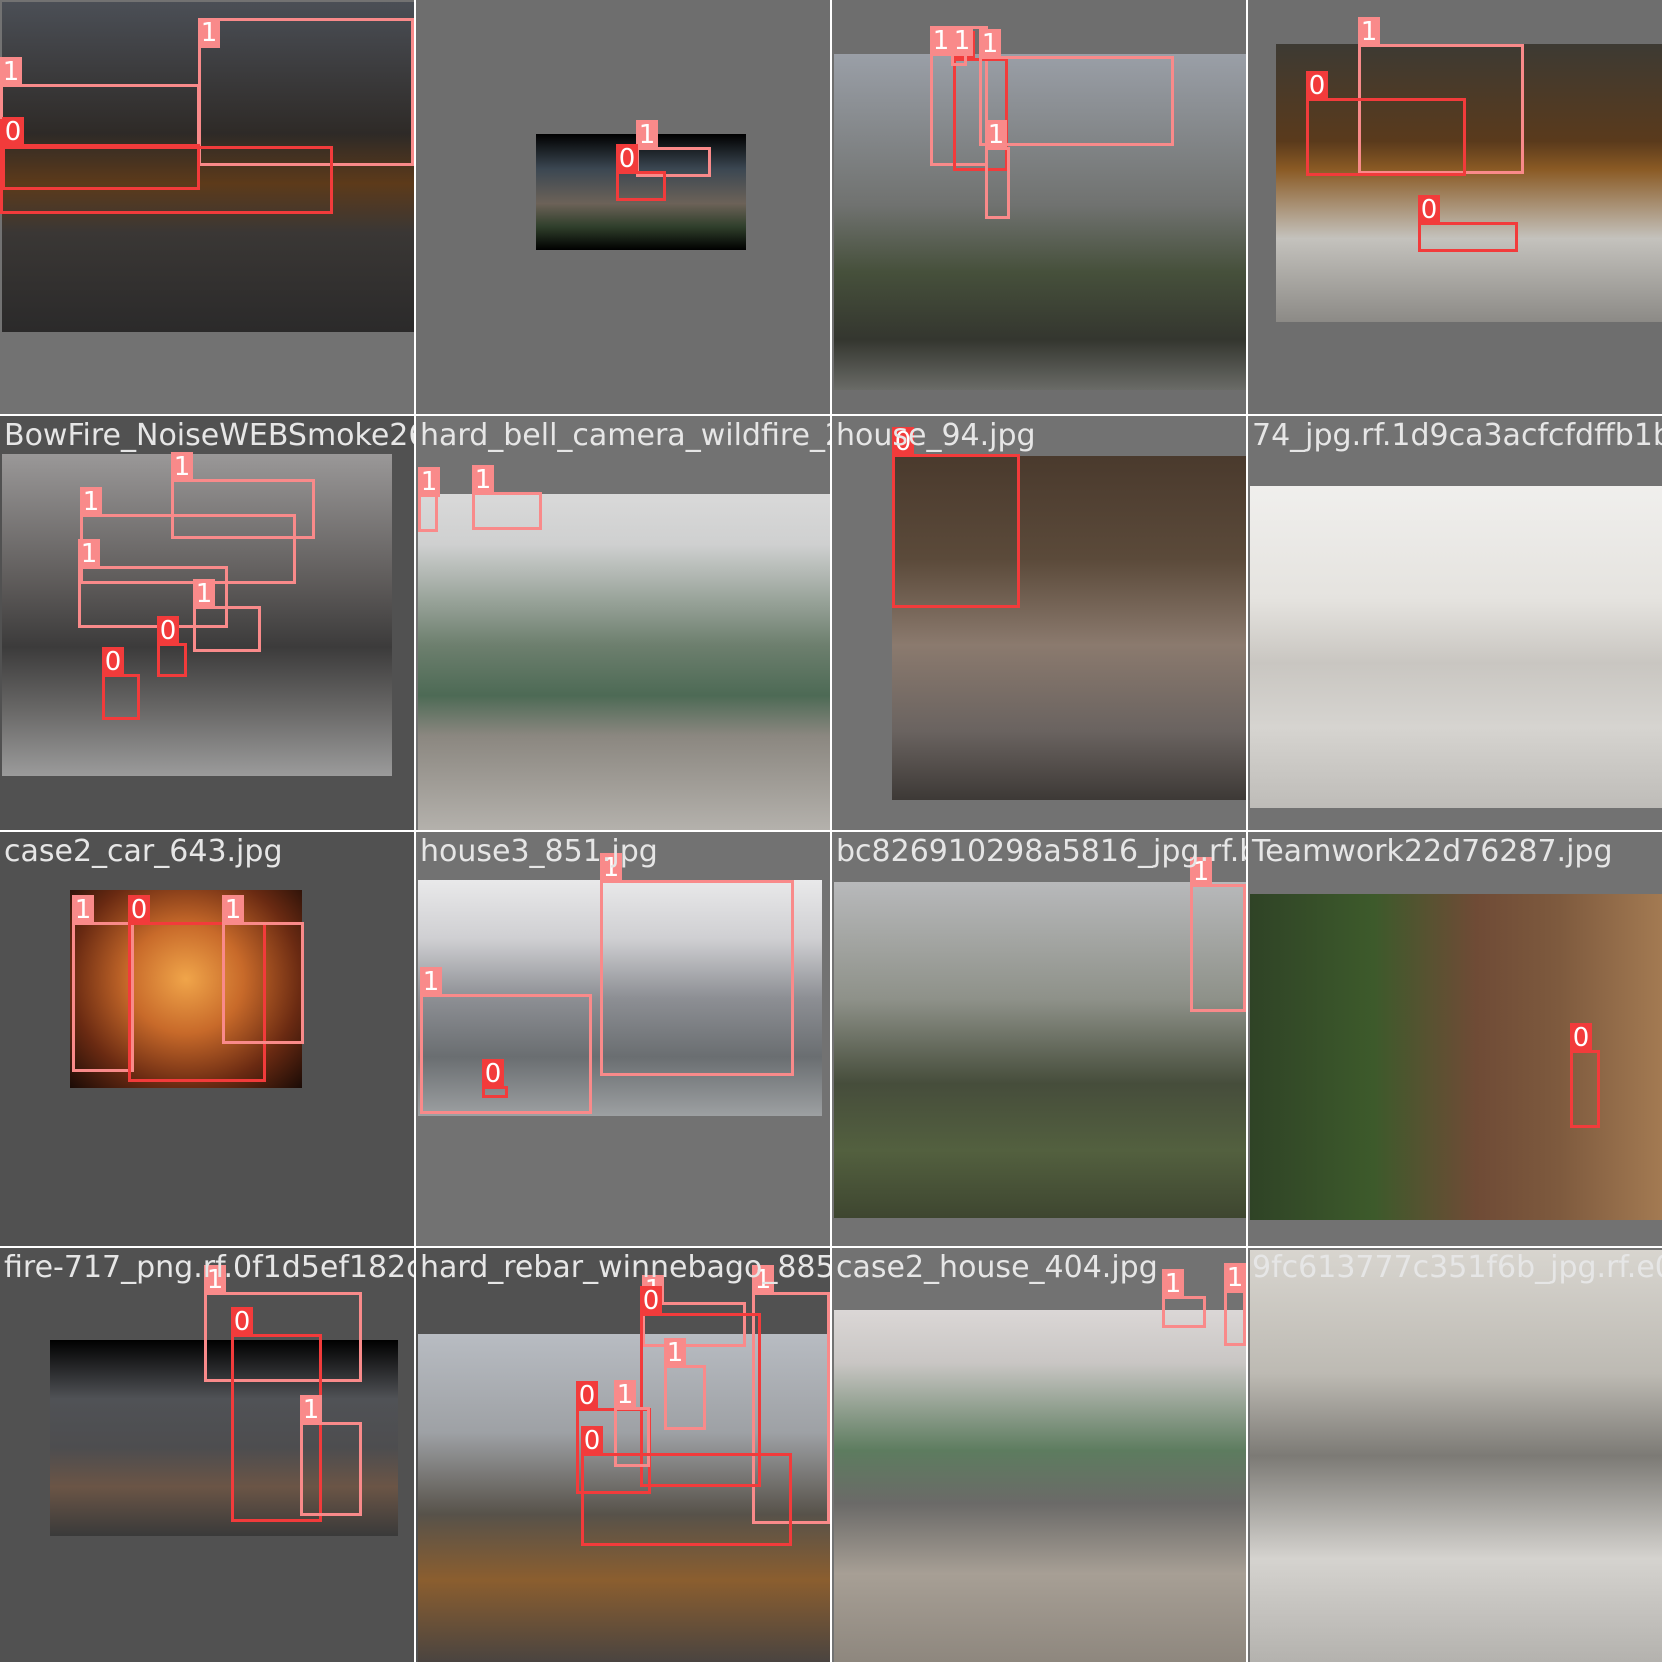 Image resolution: width=1664 pixels, height=1664 pixels. Describe the element at coordinates (207, 1455) in the screenshot. I see `image-tile: 101fire-717_png.rf.0f1d5ef182c24a06` at that location.